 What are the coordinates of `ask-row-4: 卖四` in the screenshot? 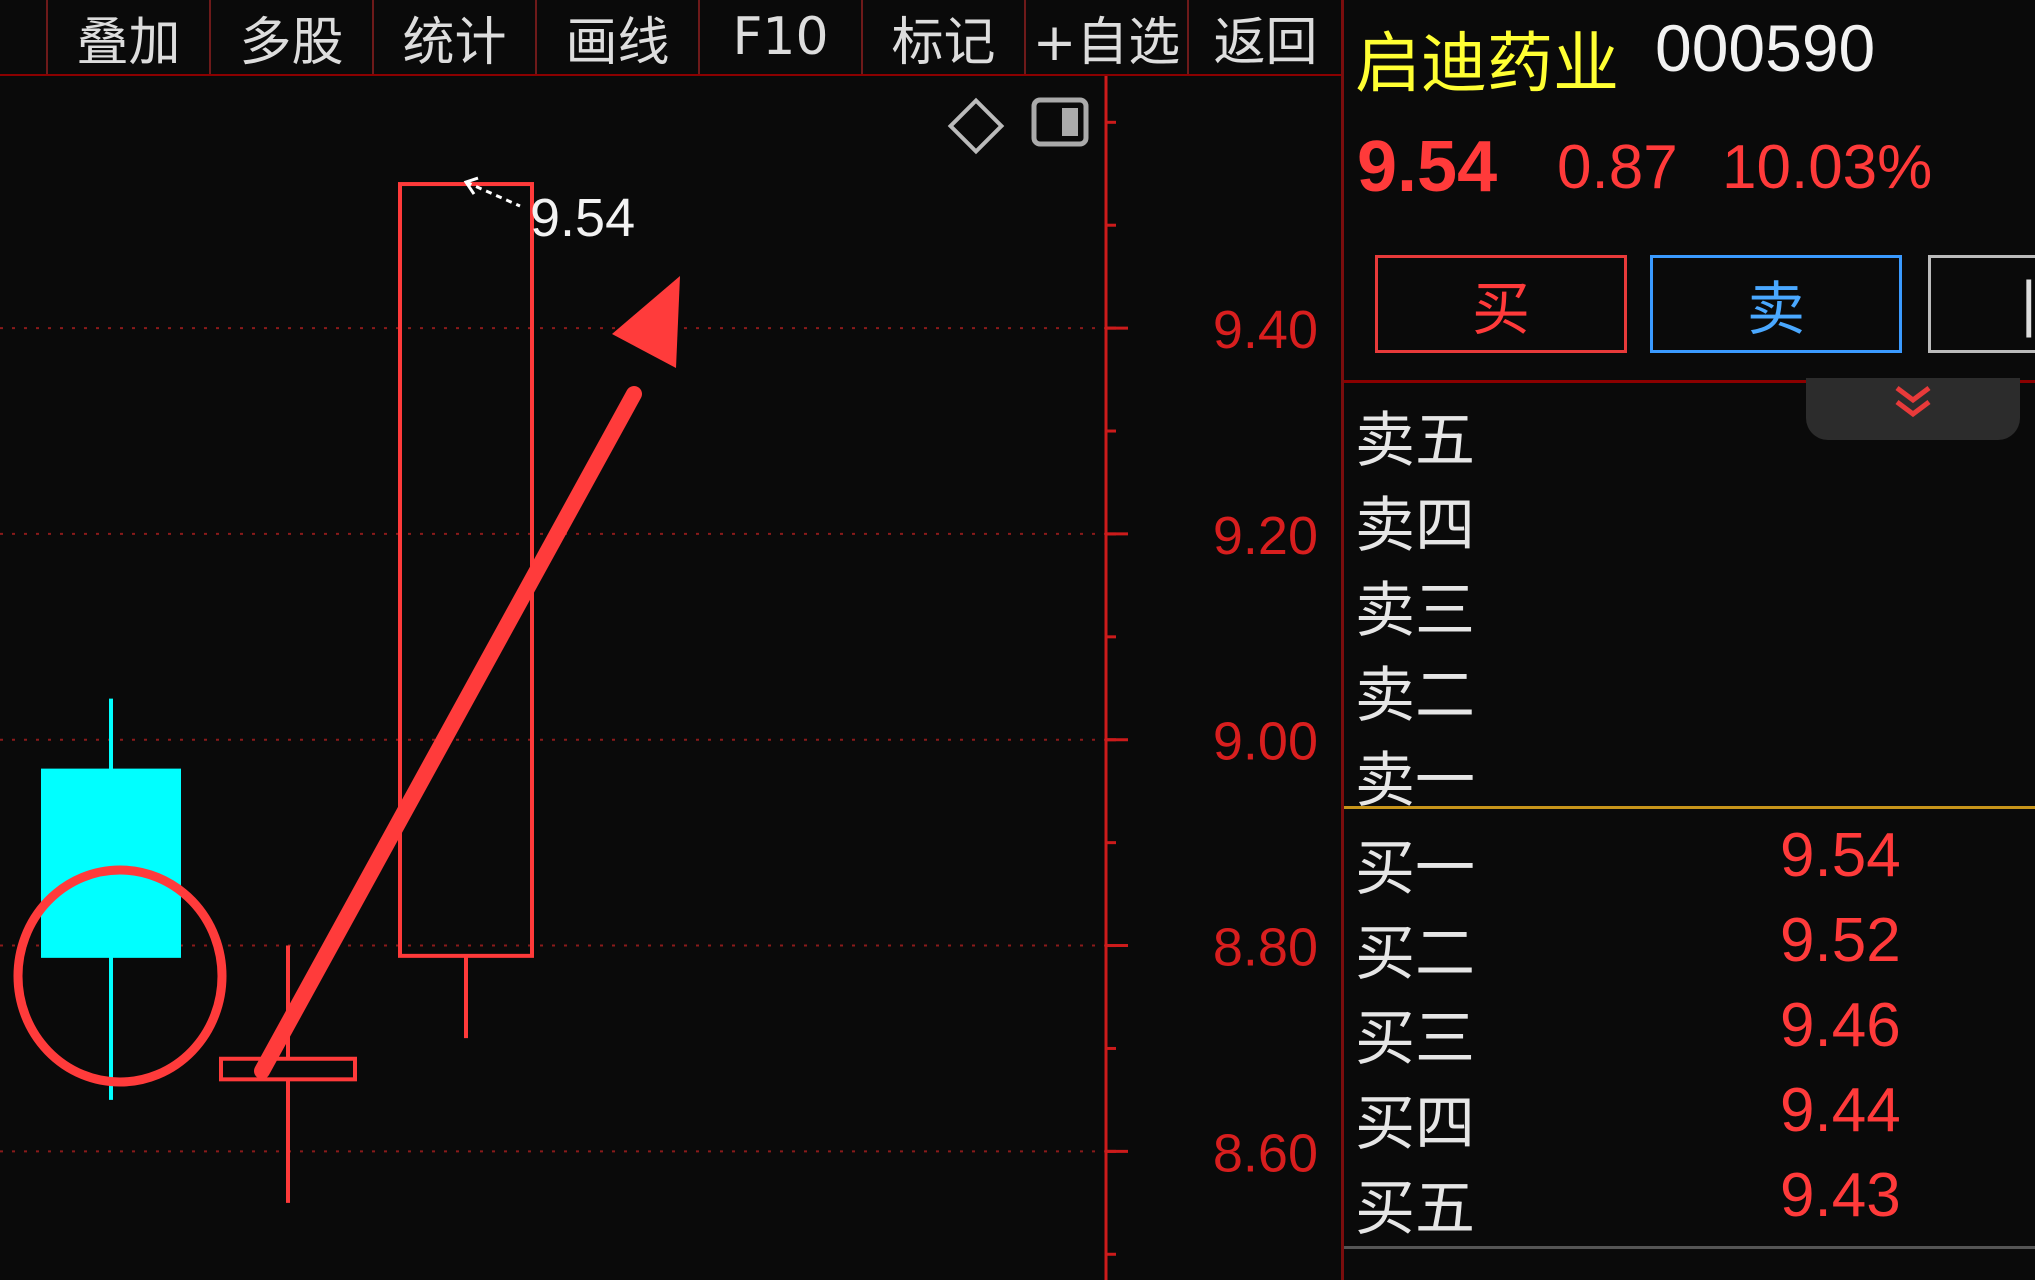 It's located at (1695, 519).